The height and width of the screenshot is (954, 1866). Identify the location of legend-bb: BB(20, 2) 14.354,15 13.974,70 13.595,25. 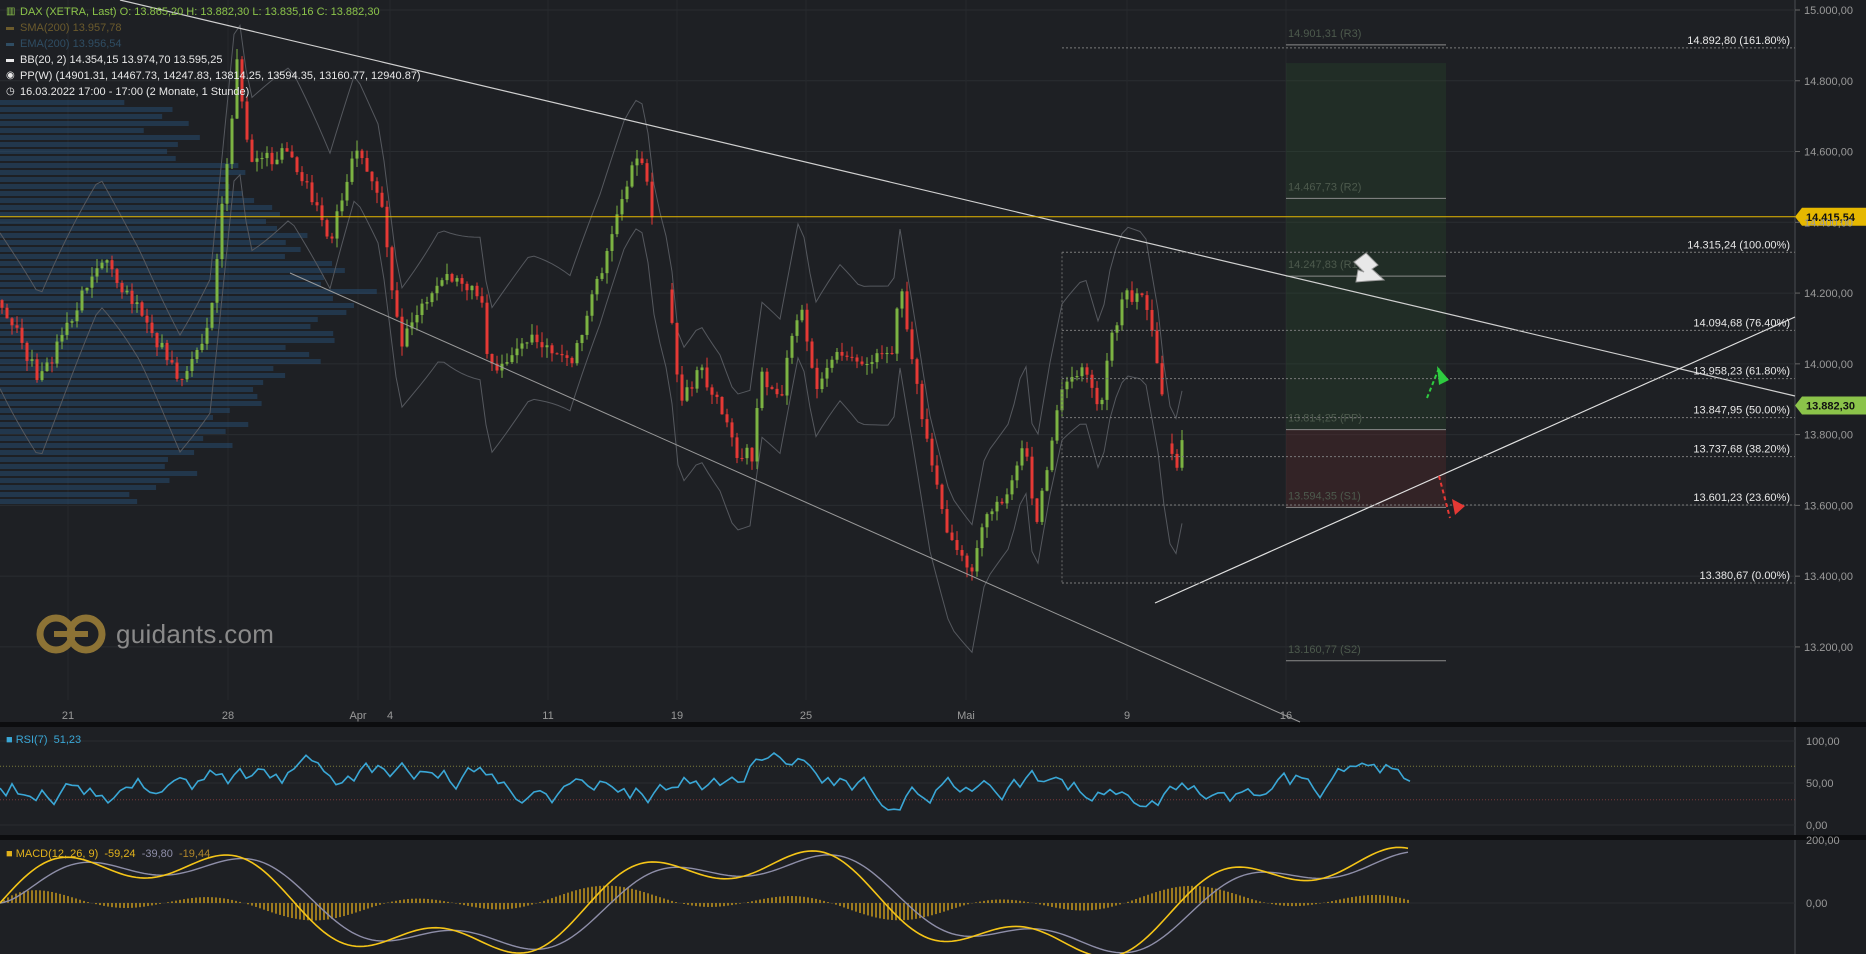
(213, 60).